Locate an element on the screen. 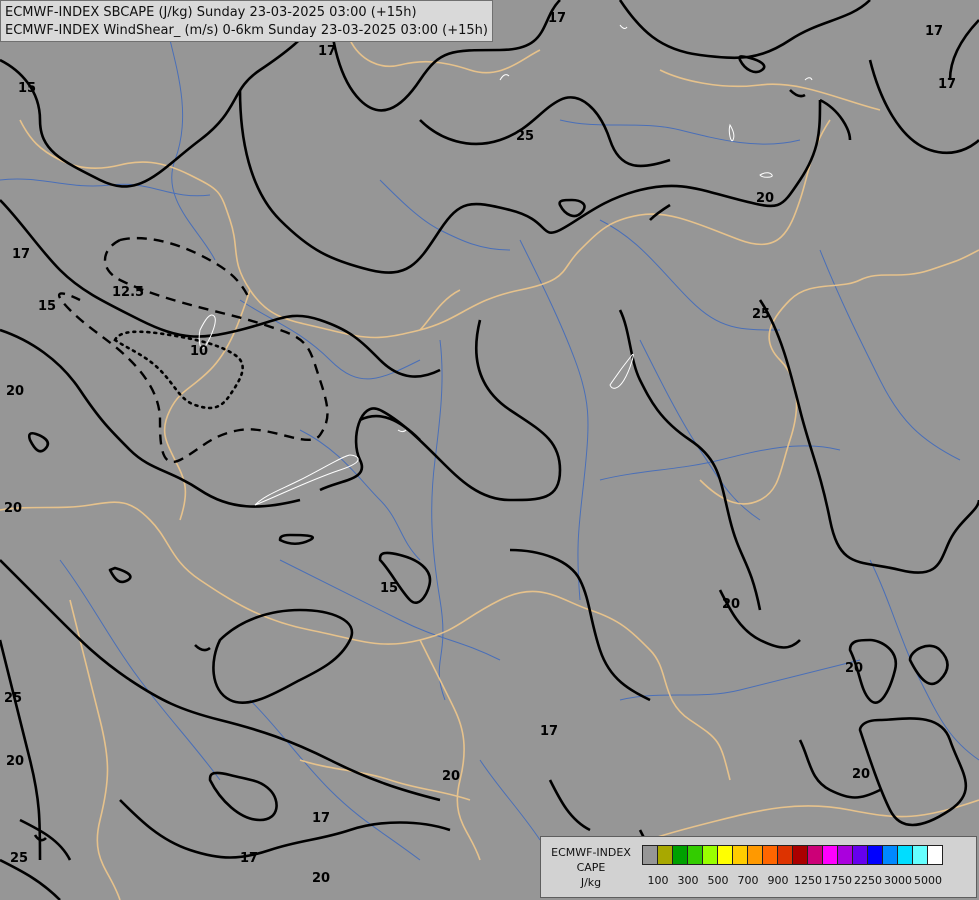 The width and height of the screenshot is (979, 900). legend-title-line-3: J/kg is located at coordinates (591, 882).